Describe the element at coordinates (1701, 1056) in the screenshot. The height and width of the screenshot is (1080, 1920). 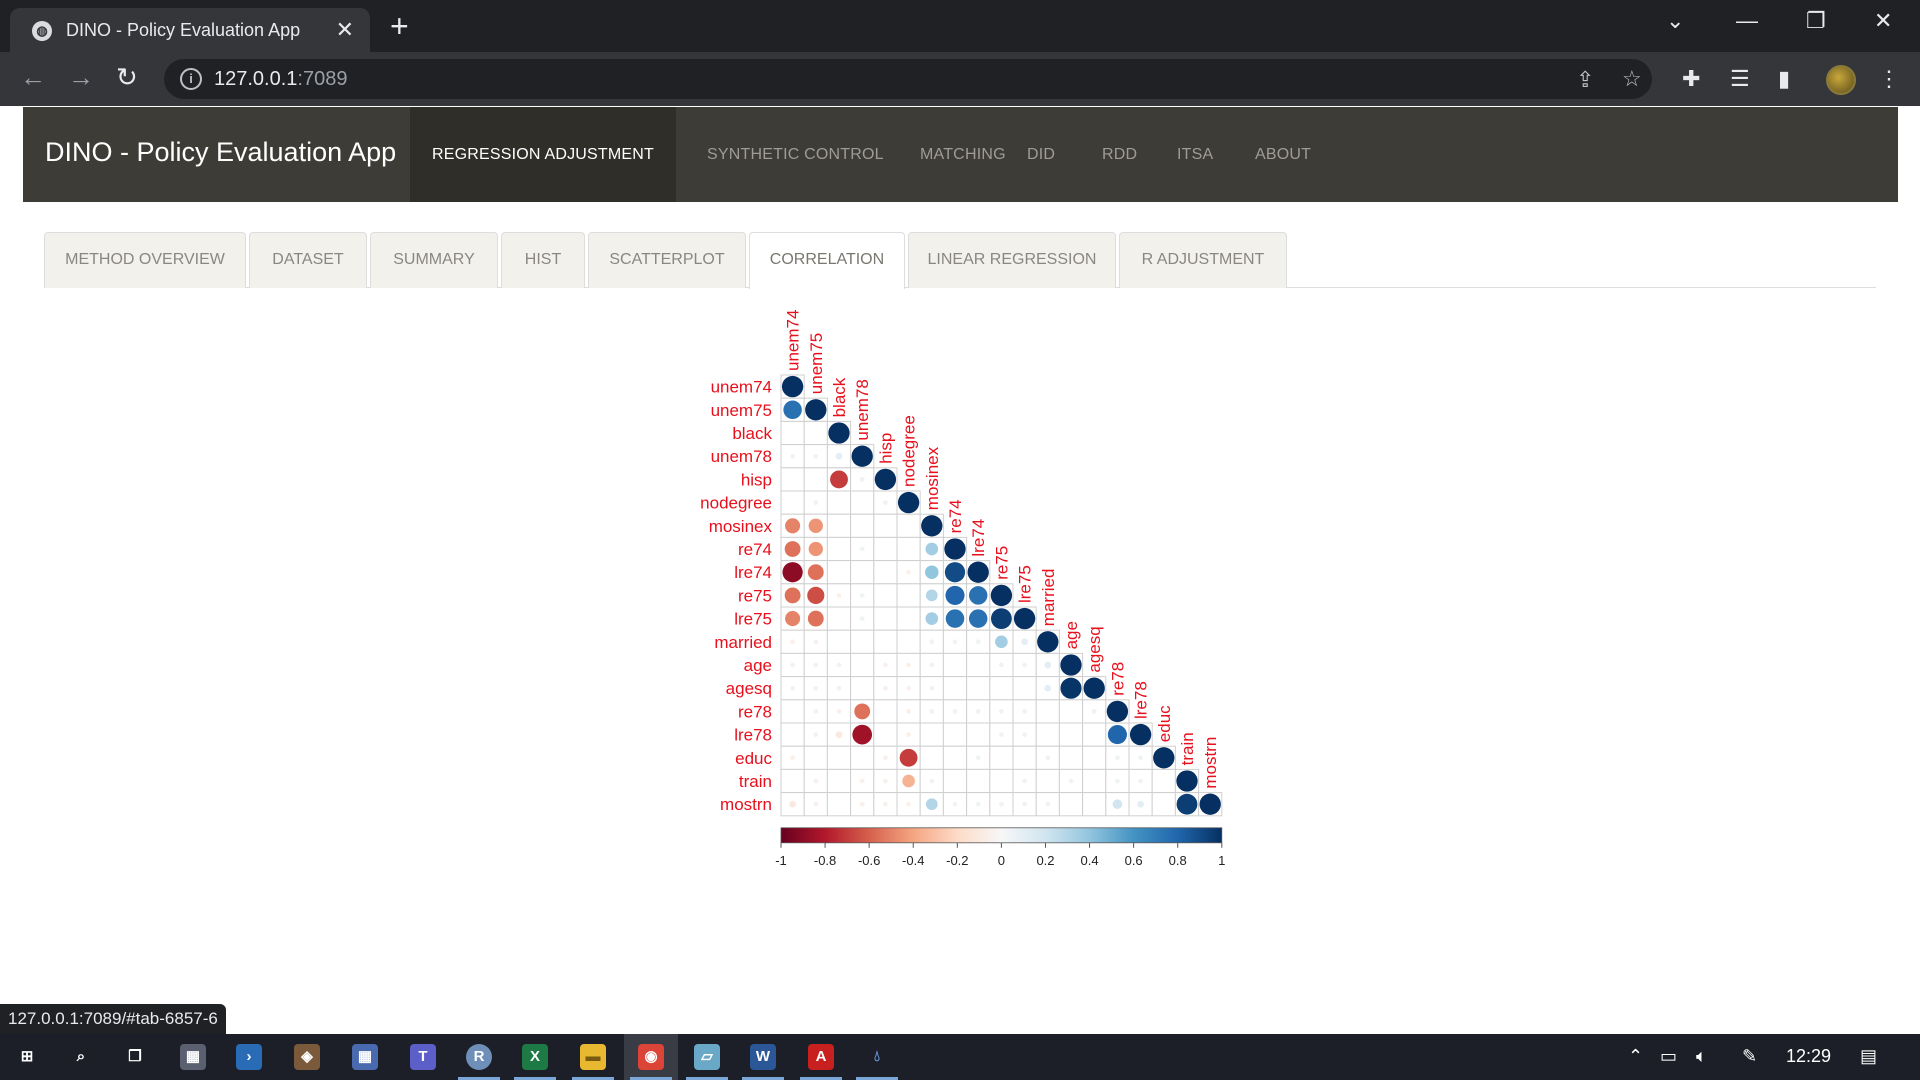
I see `volume-icon: 🔈︎` at that location.